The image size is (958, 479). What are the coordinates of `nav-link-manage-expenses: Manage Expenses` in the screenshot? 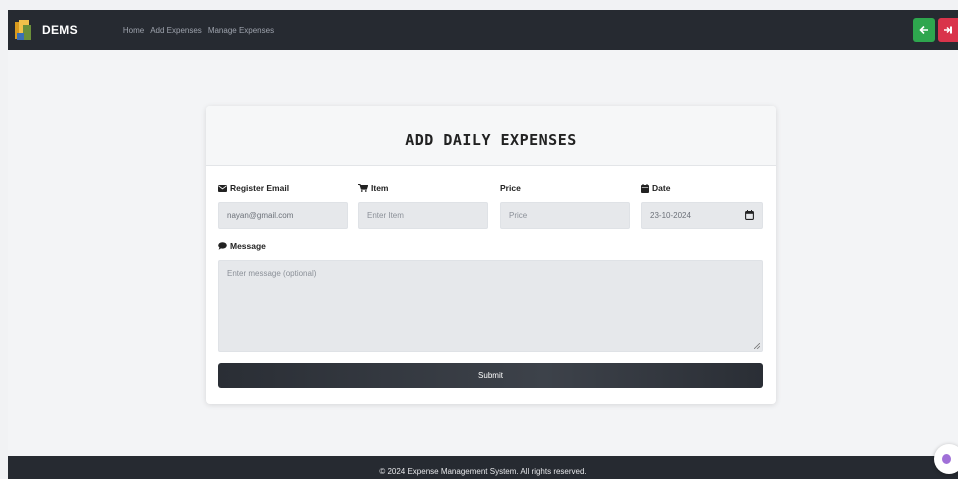 It's located at (241, 30).